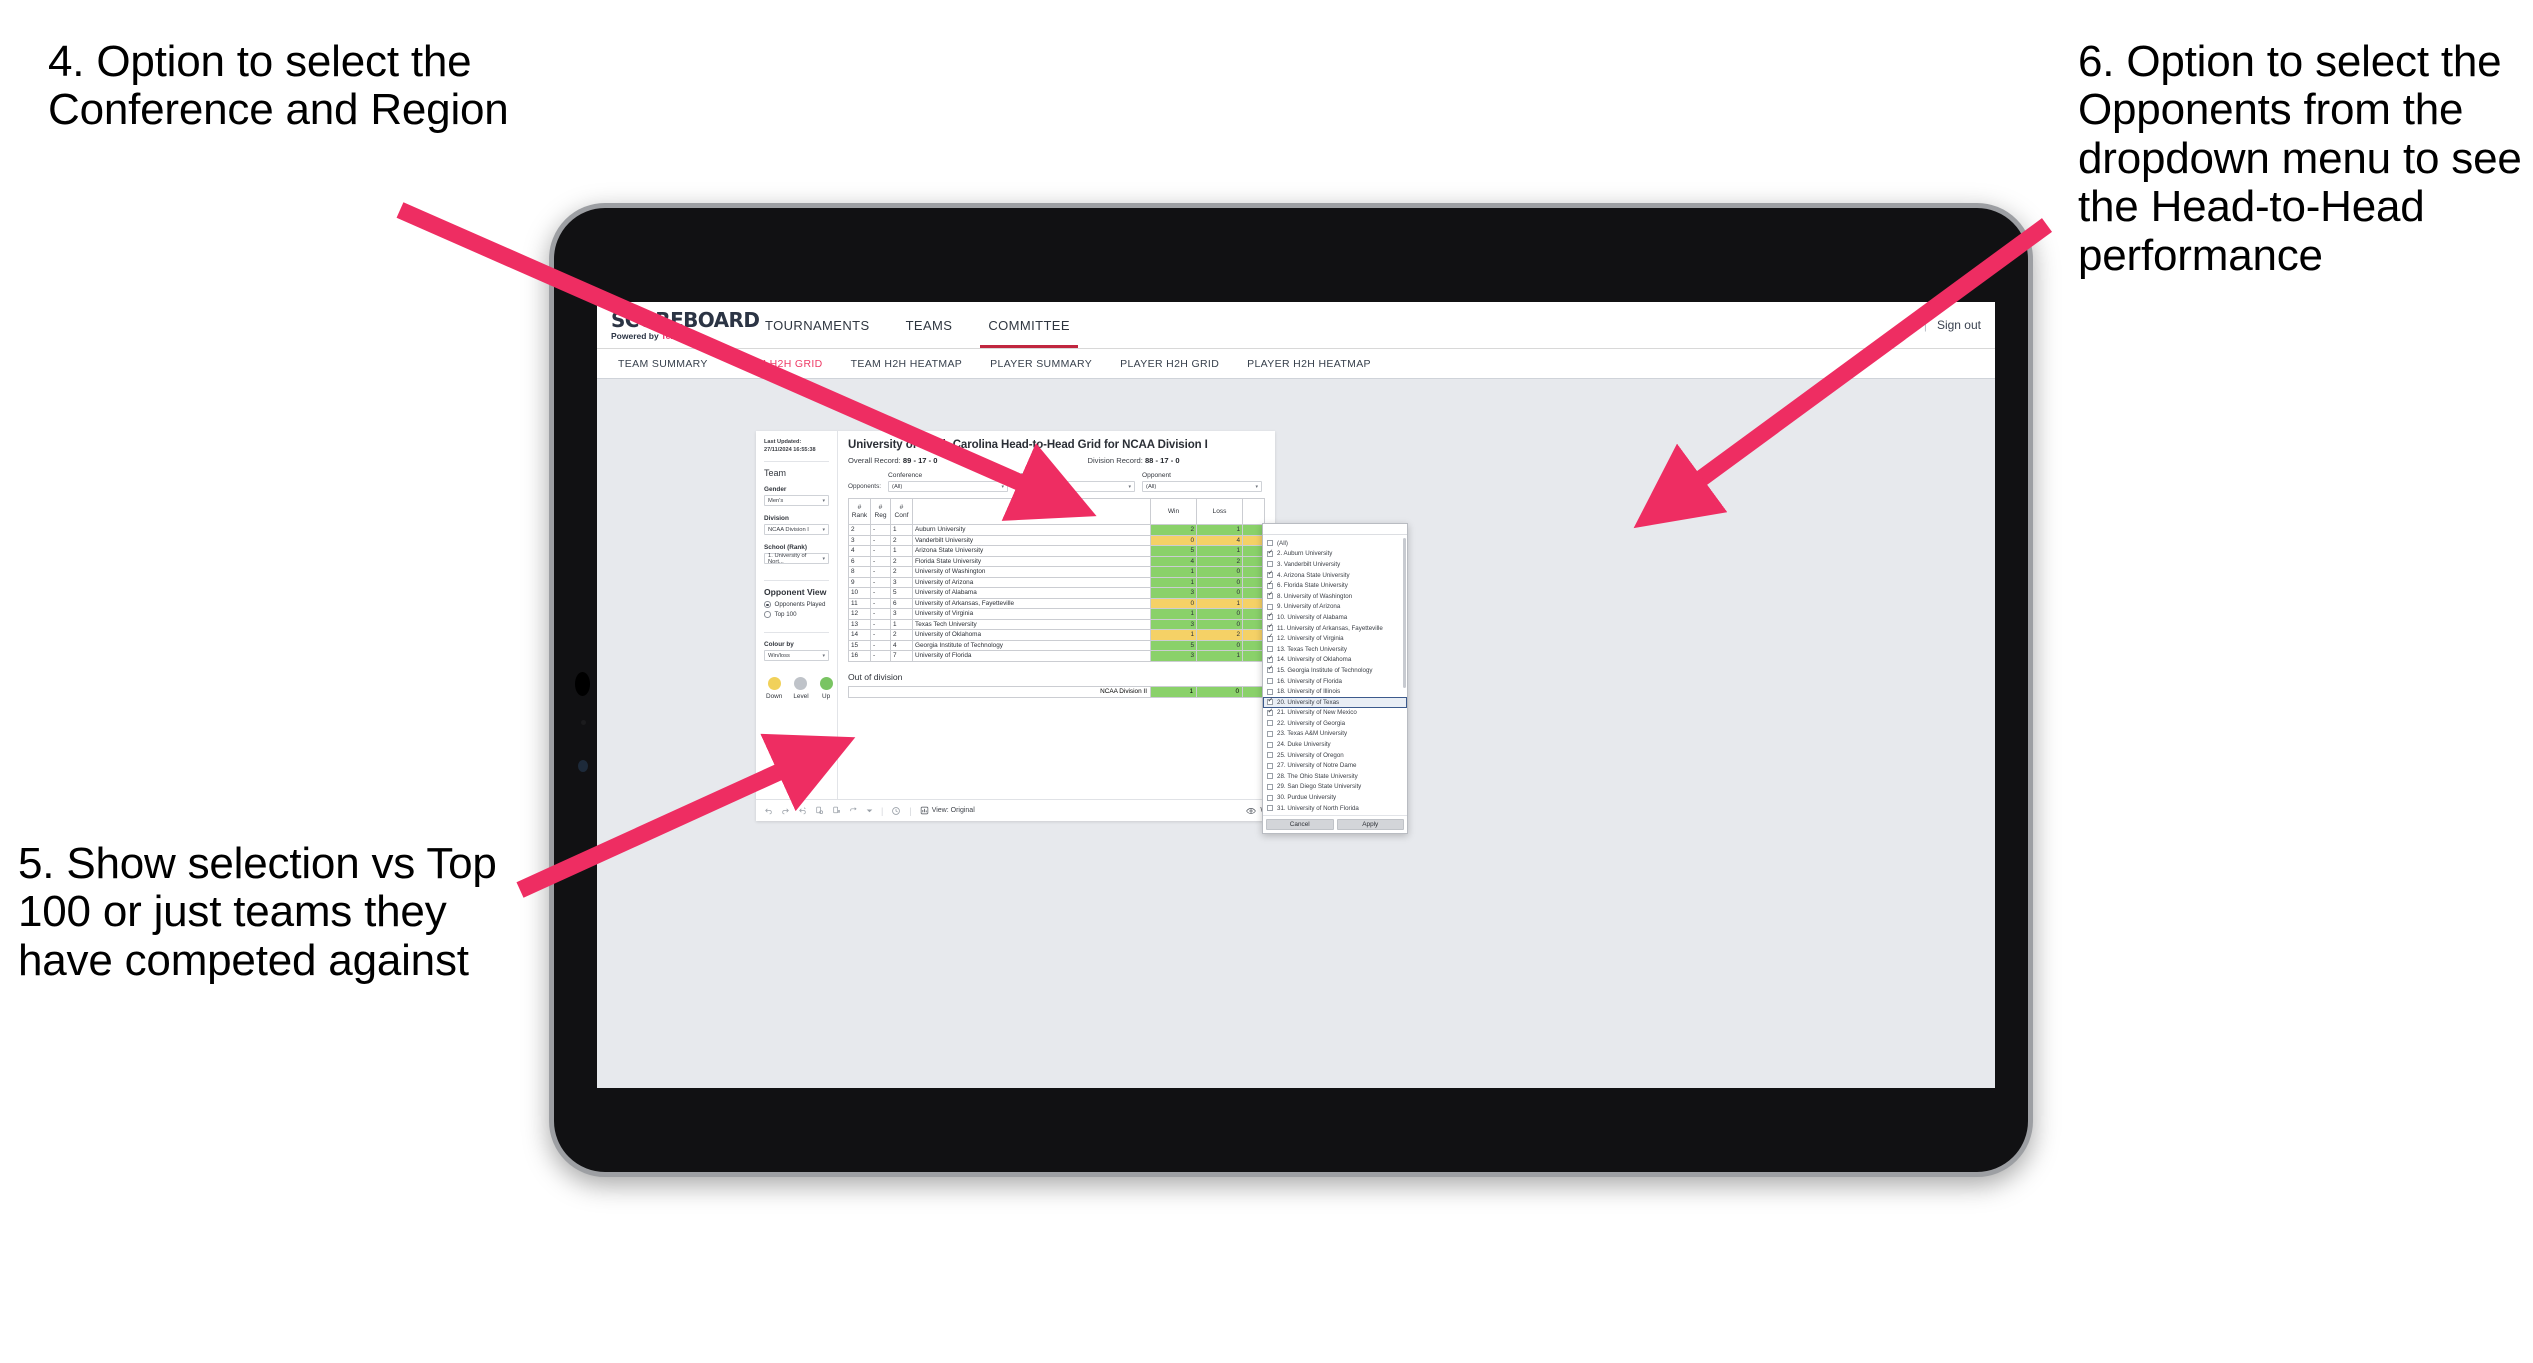  What do you see at coordinates (1041, 364) in the screenshot?
I see `tab-player-summary: PLAYER SUMMARY` at bounding box center [1041, 364].